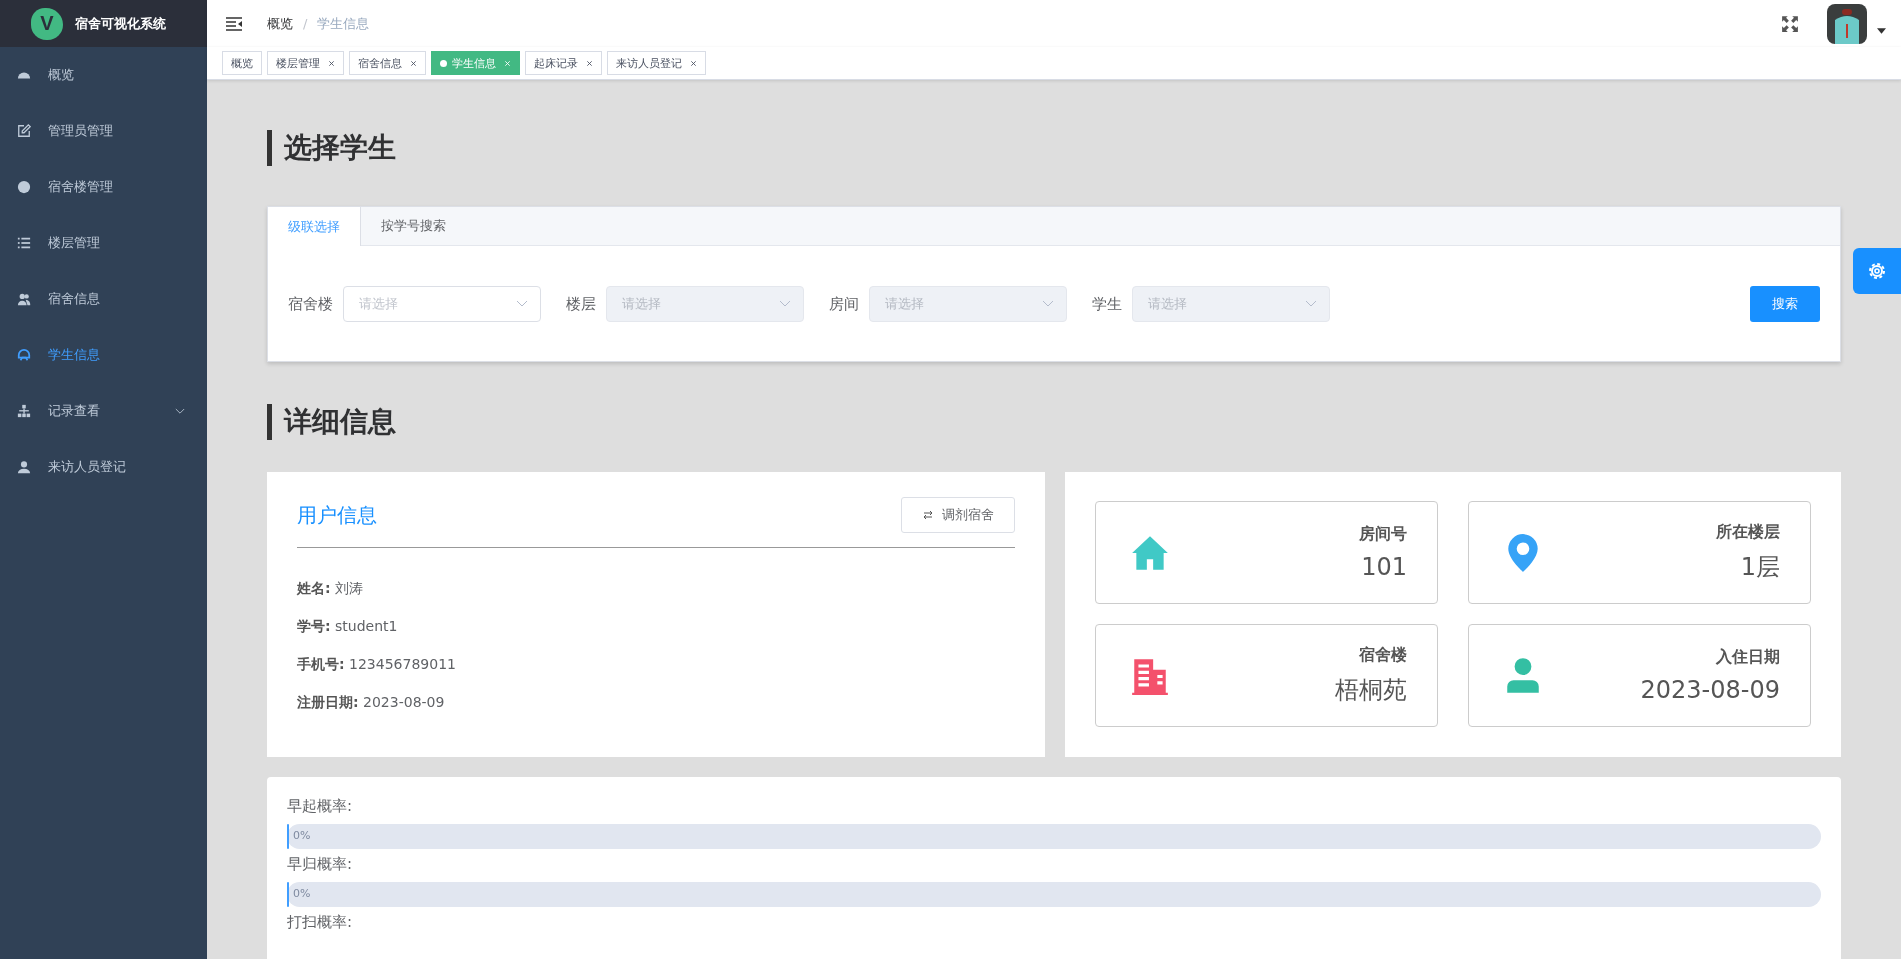  Describe the element at coordinates (1881, 30) in the screenshot. I see `caret-icon` at that location.